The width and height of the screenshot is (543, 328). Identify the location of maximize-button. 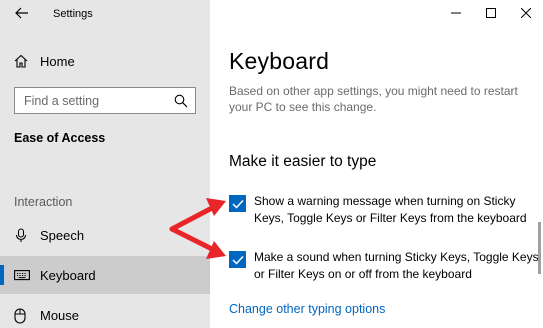
(490, 14).